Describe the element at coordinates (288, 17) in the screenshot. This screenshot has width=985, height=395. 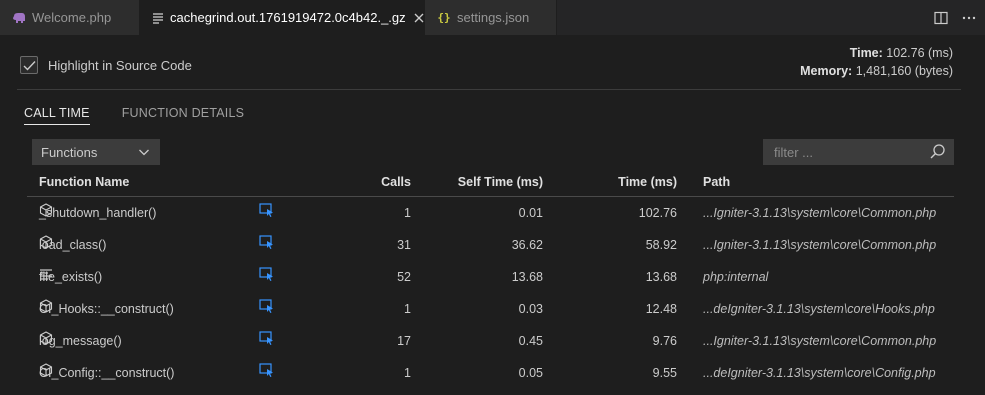
I see `tab-label: cachegrind.out.1761919472.0c4b42._.gz` at that location.